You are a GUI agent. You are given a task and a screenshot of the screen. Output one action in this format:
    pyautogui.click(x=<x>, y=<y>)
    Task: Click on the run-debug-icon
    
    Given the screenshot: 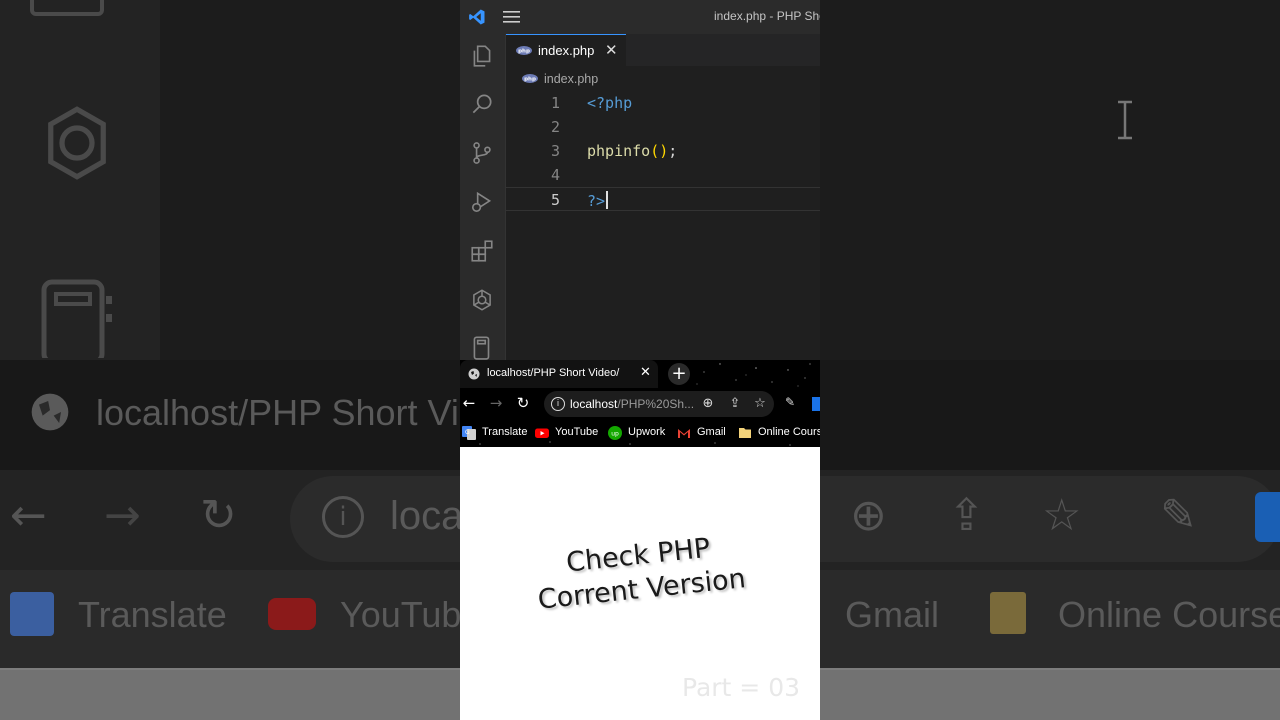 What is the action you would take?
    pyautogui.click(x=482, y=202)
    